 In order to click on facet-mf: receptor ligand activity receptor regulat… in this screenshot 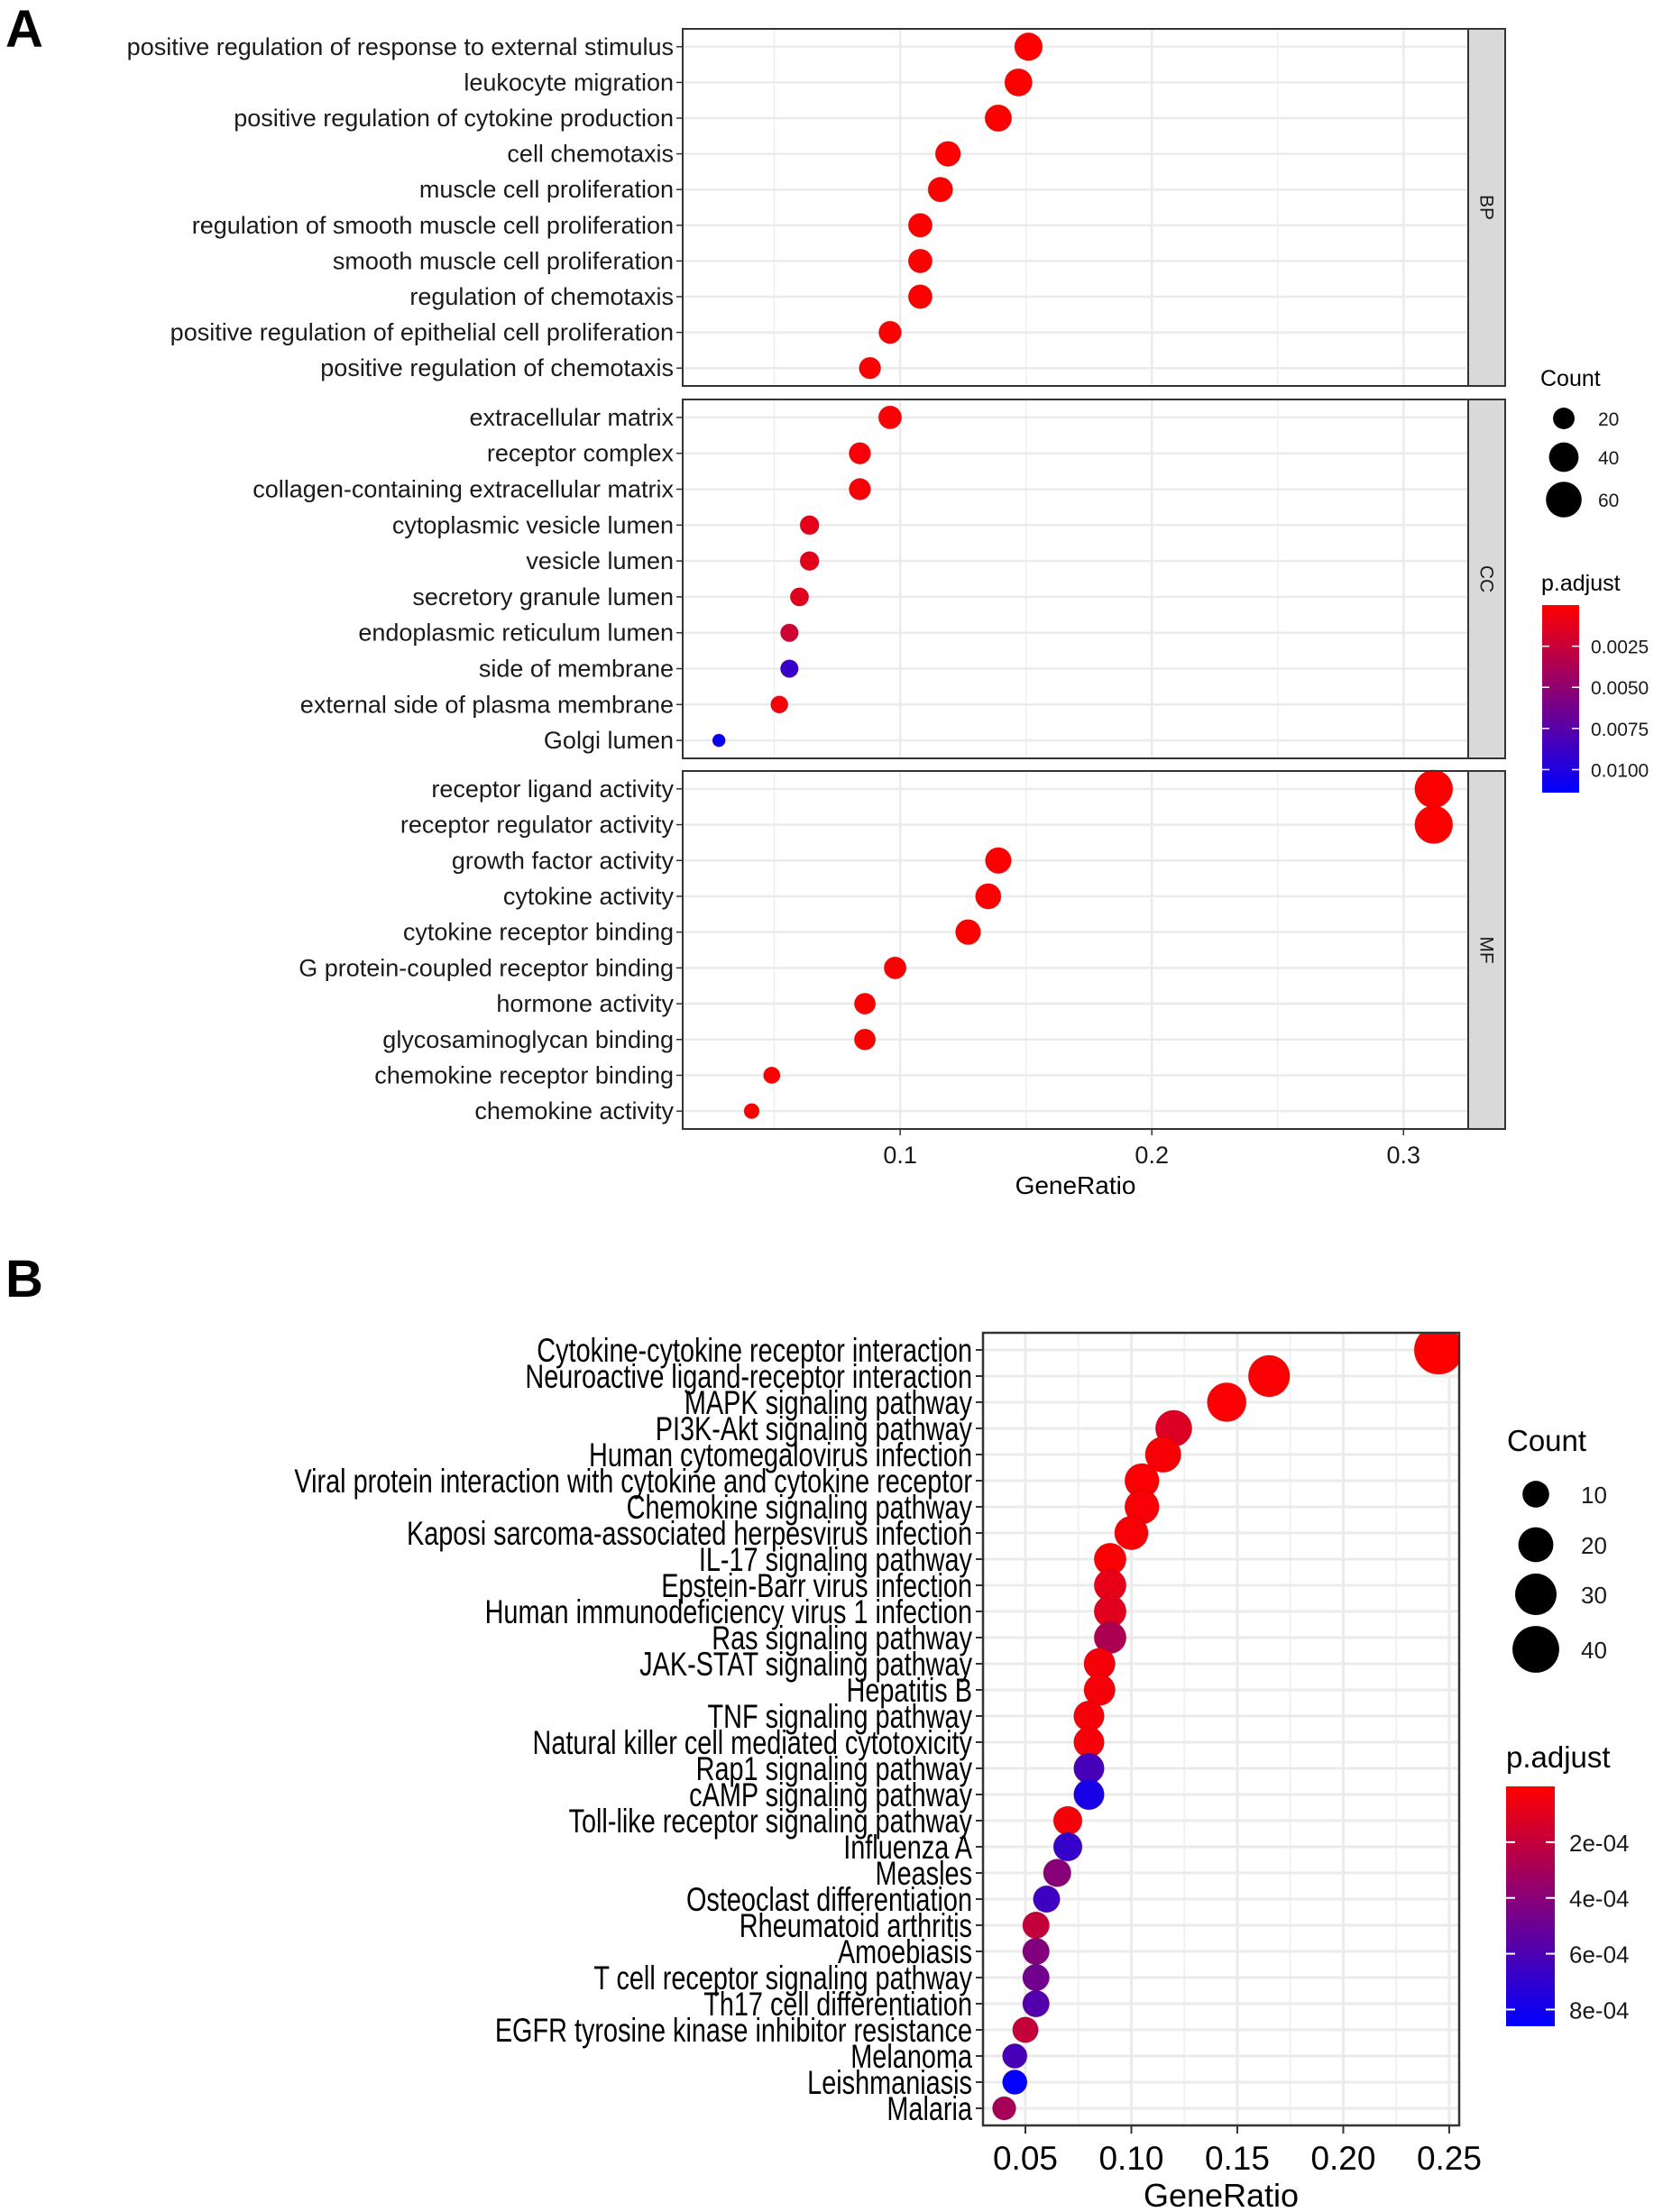, I will do `click(902, 950)`.